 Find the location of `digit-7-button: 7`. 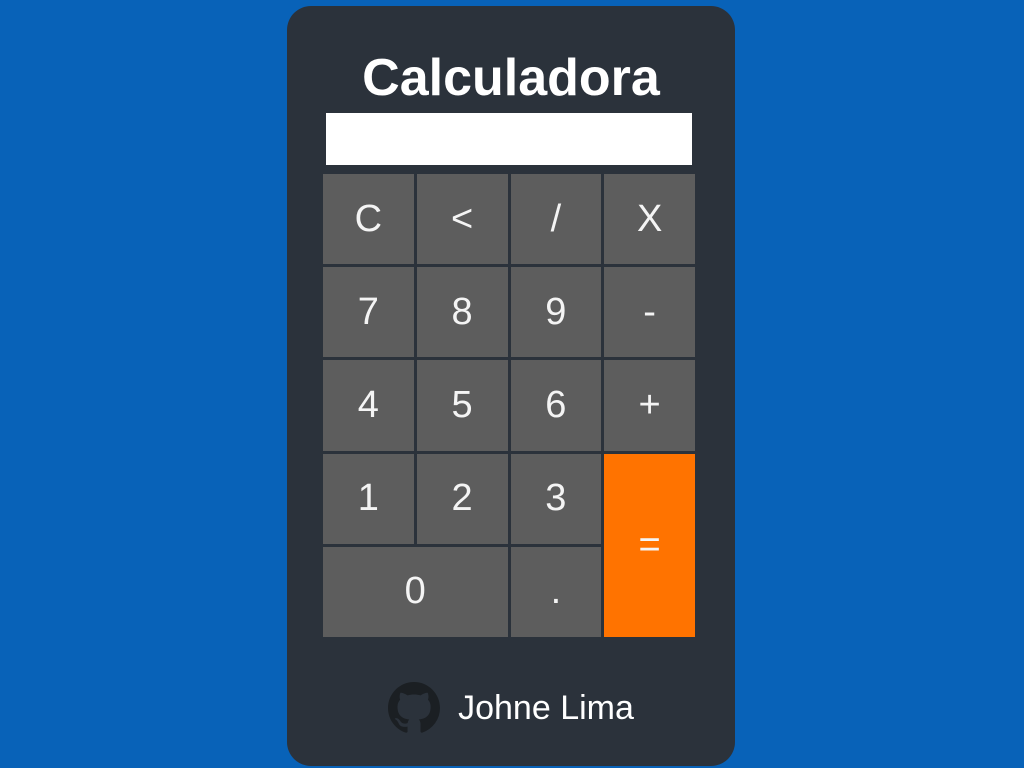

digit-7-button: 7 is located at coordinates (368, 312).